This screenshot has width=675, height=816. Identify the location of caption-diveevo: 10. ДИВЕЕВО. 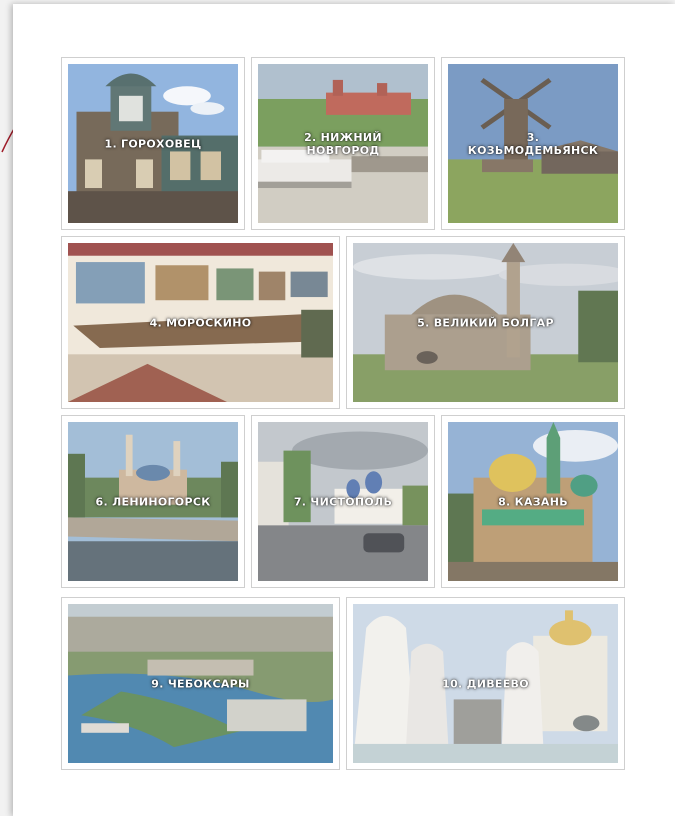
(485, 683).